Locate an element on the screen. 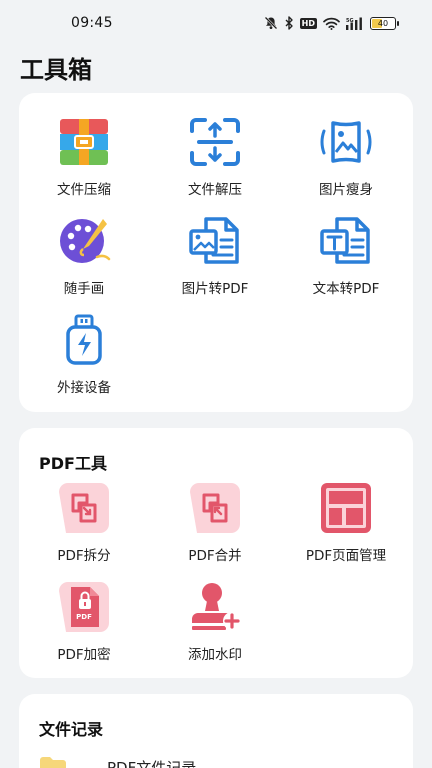 The image size is (432, 768). pdf-tool-label: PDF合并 is located at coordinates (215, 556).